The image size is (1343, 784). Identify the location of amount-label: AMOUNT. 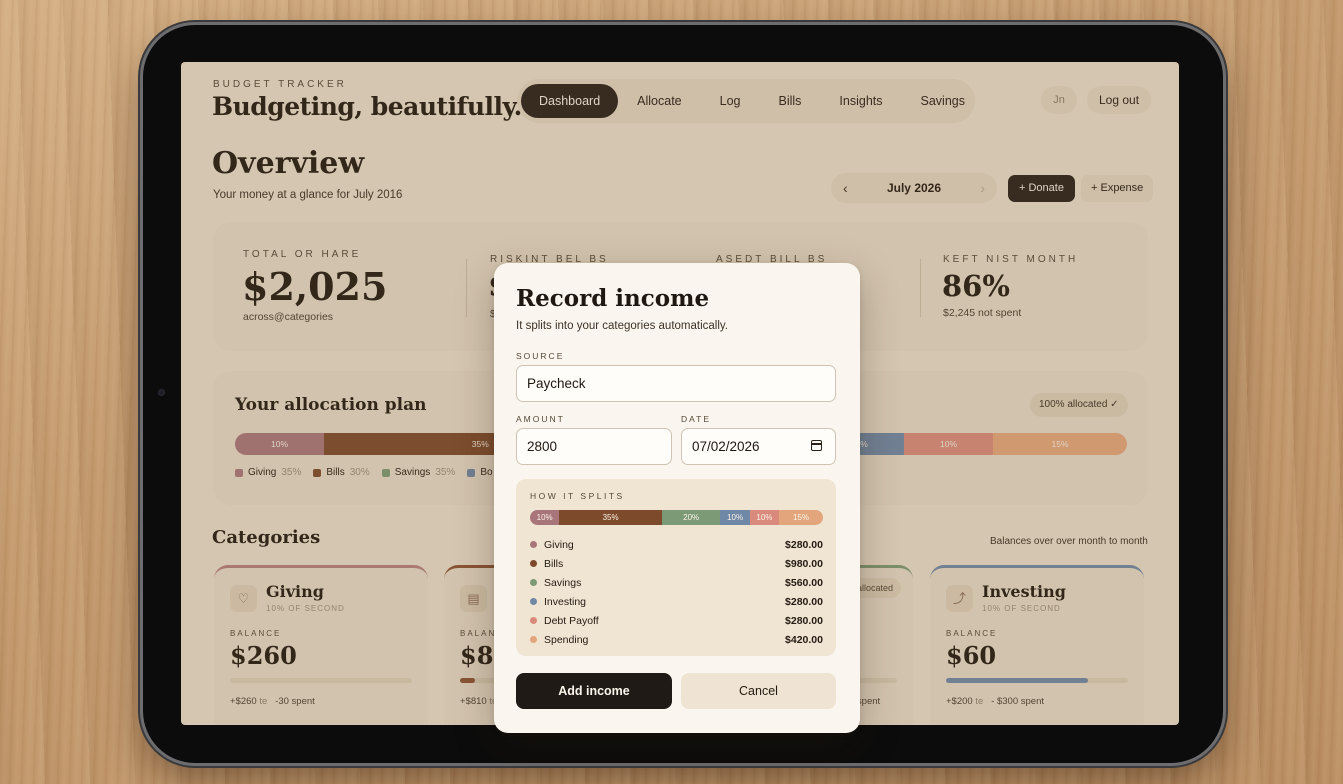
(540, 419).